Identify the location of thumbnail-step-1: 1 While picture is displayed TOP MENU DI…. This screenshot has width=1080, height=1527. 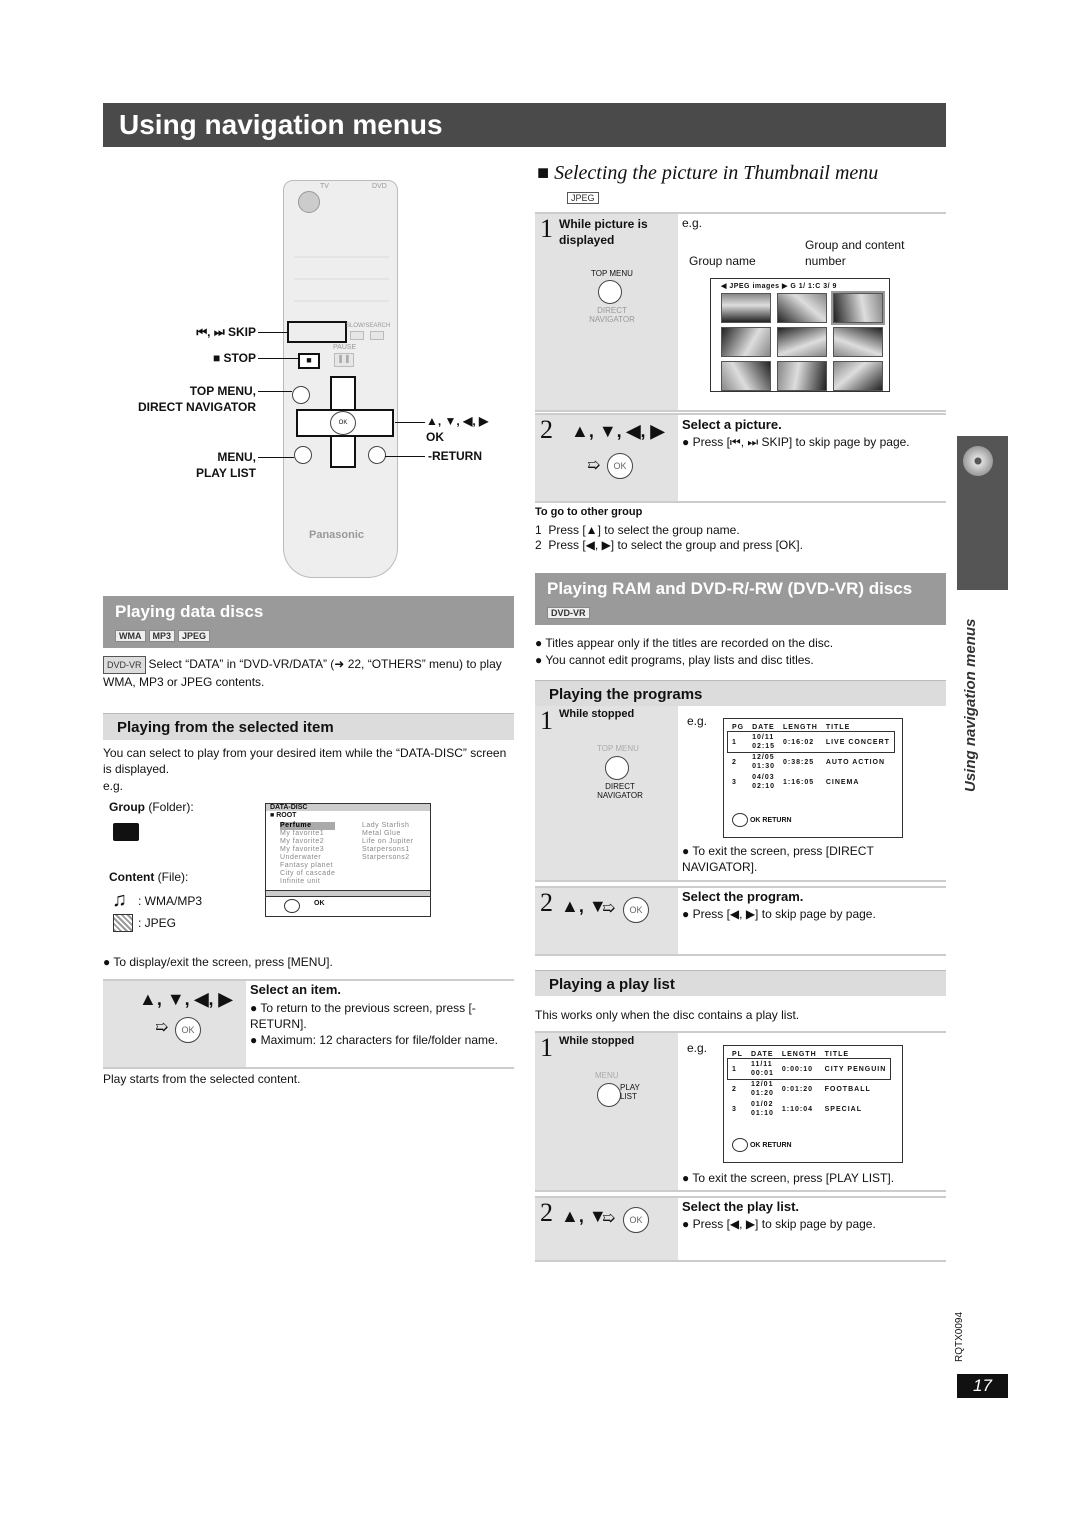
(740, 312).